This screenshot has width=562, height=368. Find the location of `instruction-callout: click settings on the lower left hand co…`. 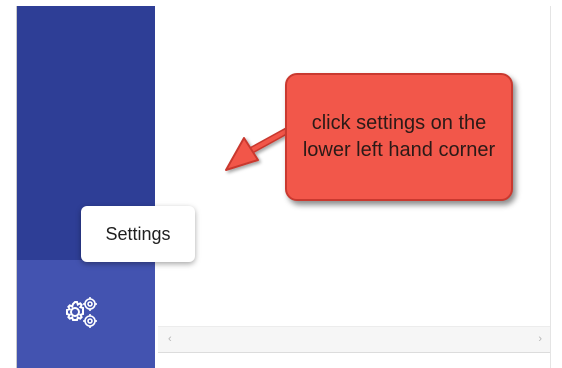

instruction-callout: click settings on the lower left hand co… is located at coordinates (399, 137).